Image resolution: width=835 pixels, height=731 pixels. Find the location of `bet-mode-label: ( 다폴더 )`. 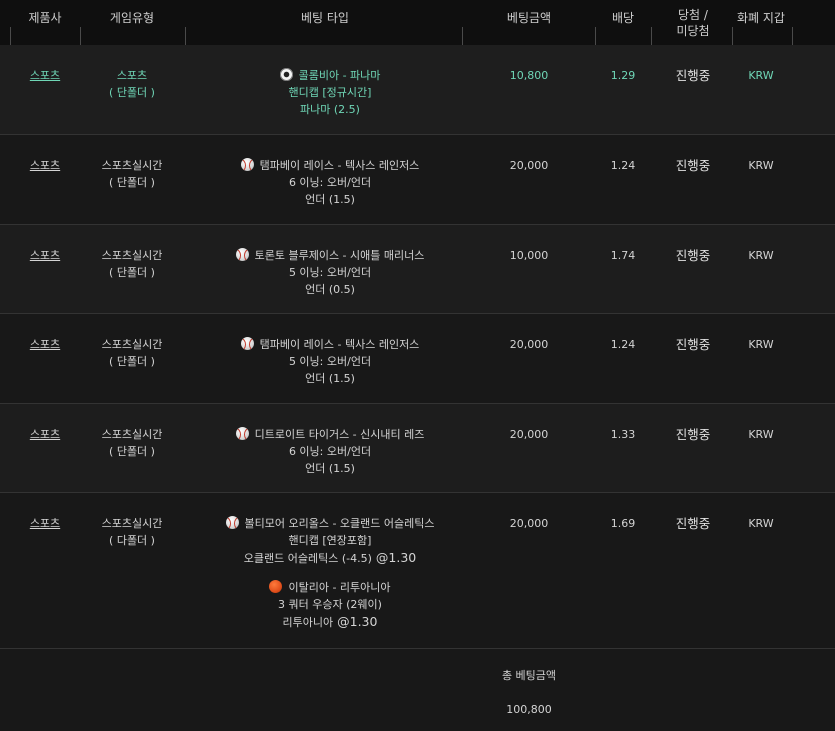

bet-mode-label: ( 다폴더 ) is located at coordinates (132, 540).